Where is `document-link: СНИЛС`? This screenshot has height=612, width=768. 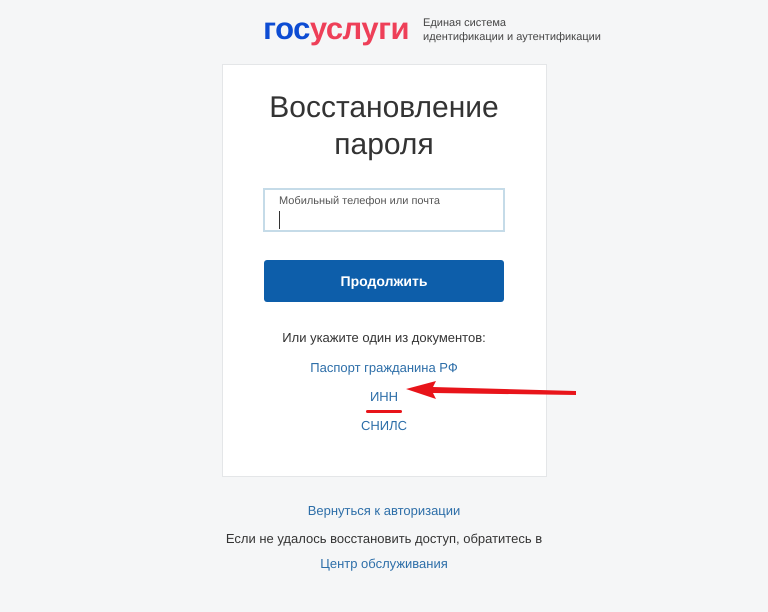
document-link: СНИЛС is located at coordinates (384, 426).